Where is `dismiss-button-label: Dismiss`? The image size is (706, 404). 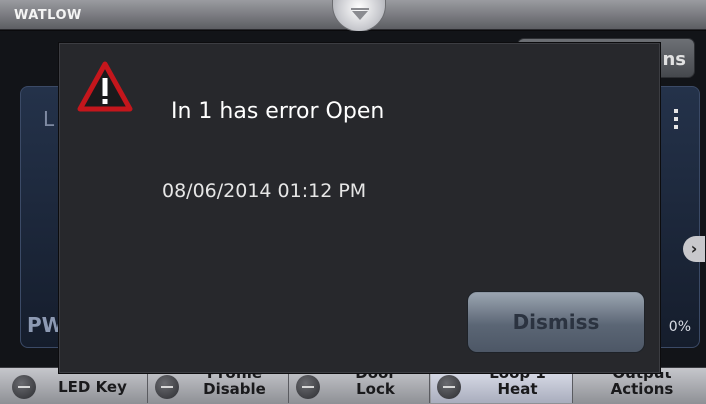 dismiss-button-label: Dismiss is located at coordinates (556, 322).